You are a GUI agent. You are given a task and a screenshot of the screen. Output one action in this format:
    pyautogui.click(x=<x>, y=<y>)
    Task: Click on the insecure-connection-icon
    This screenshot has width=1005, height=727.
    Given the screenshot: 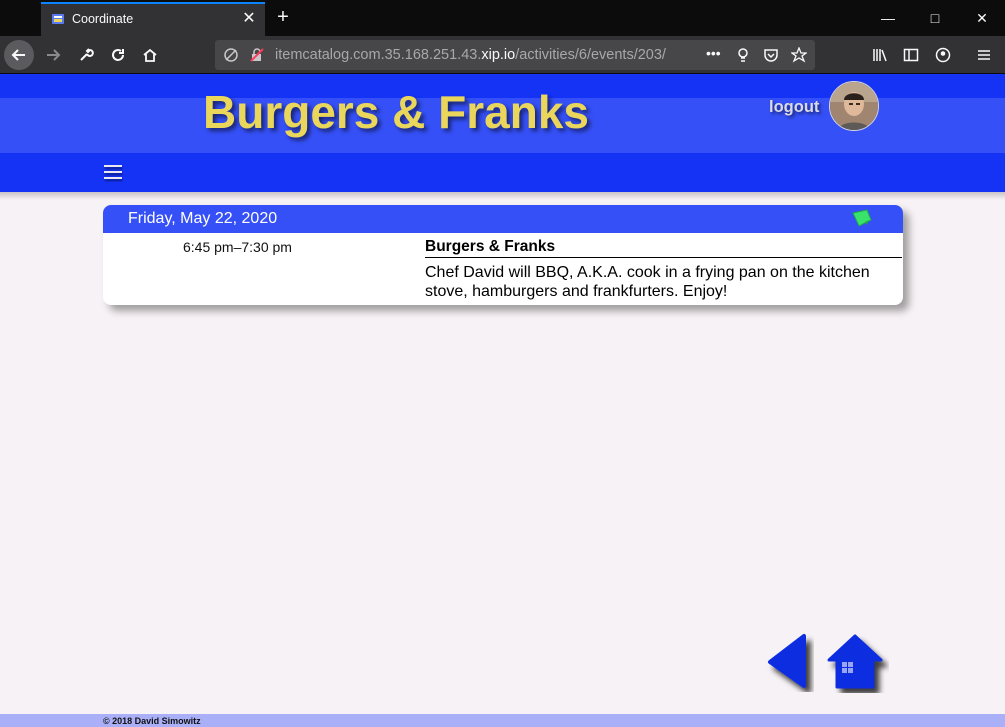 What is the action you would take?
    pyautogui.click(x=257, y=55)
    